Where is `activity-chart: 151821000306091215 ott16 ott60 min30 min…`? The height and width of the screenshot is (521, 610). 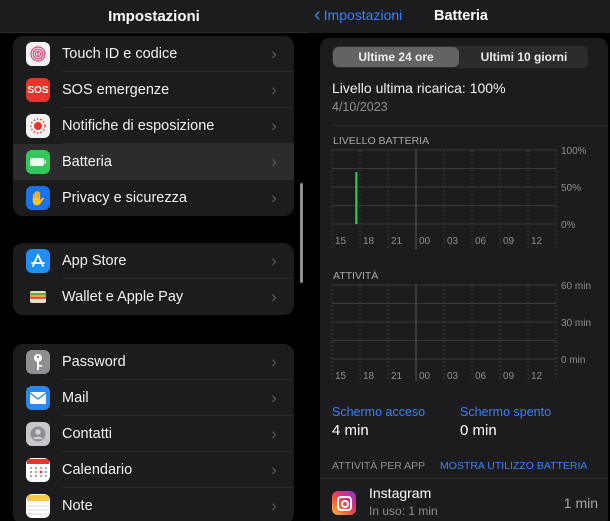
activity-chart: 151821000306091215 ott16 ott60 min30 min… is located at coordinates (461, 331).